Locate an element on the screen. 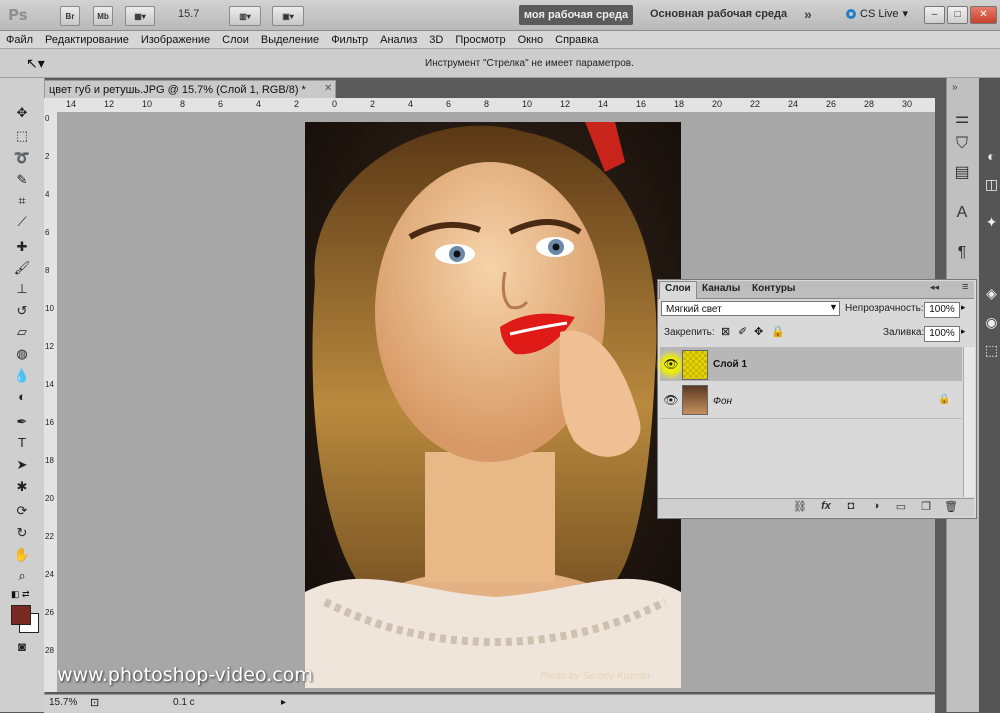 The height and width of the screenshot is (713, 1000). adjustment-layer-icon: ◑ is located at coordinates (876, 506).